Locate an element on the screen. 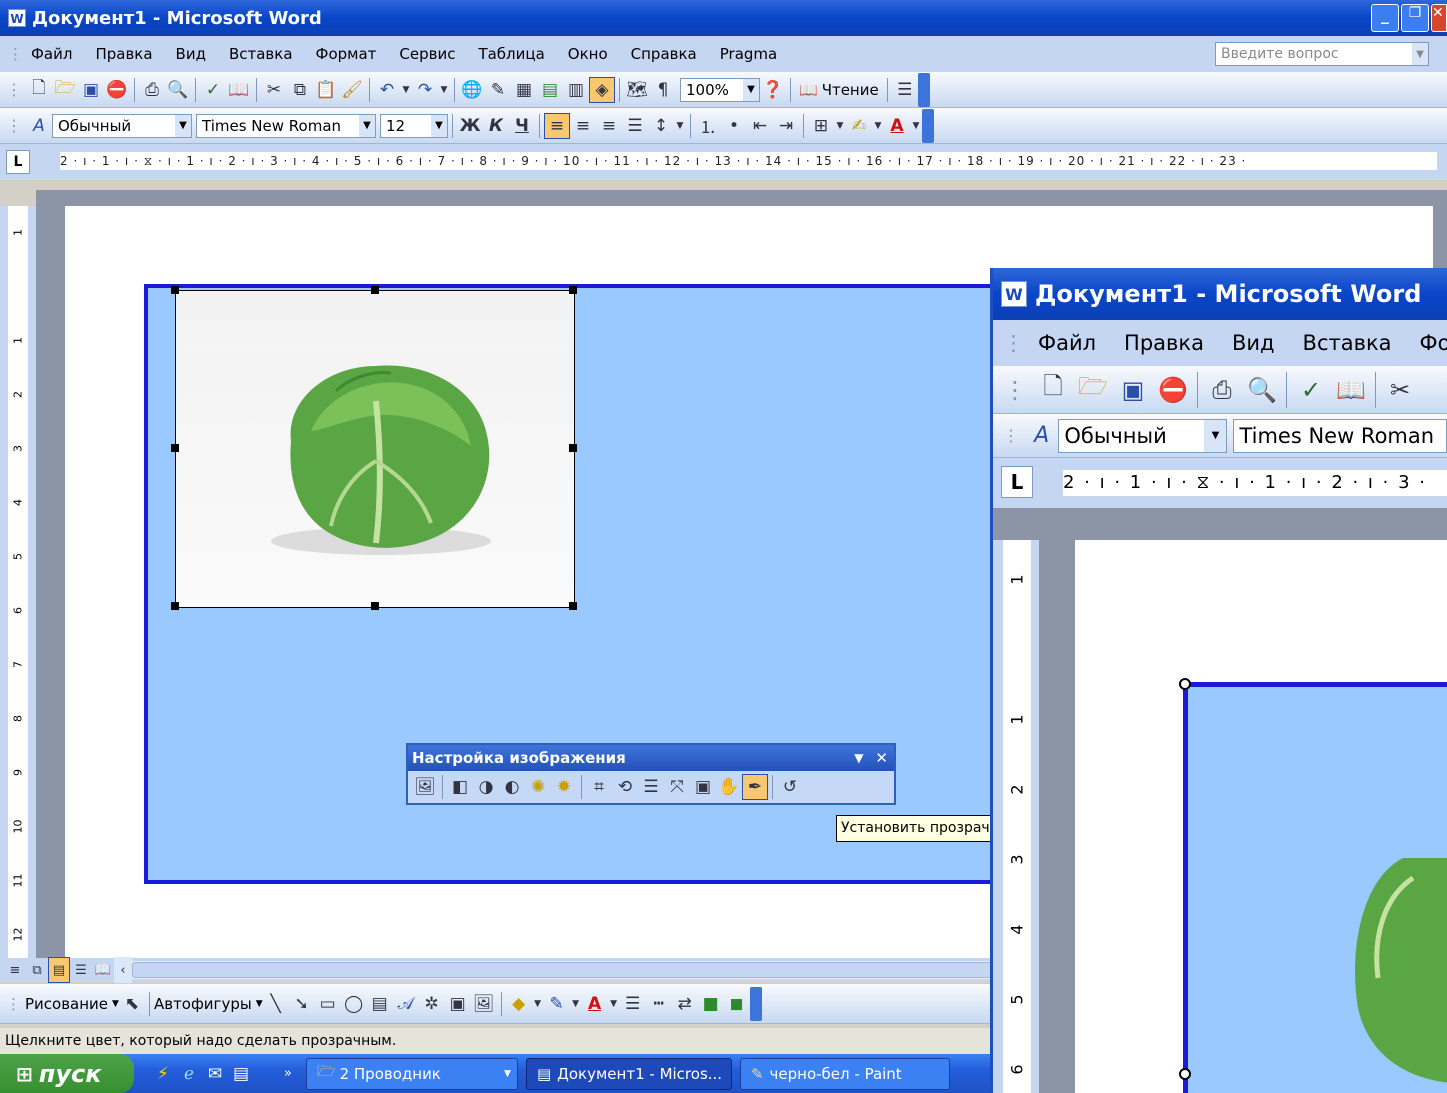 Image resolution: width=1447 pixels, height=1093 pixels. redo-icon: ↷ is located at coordinates (425, 90).